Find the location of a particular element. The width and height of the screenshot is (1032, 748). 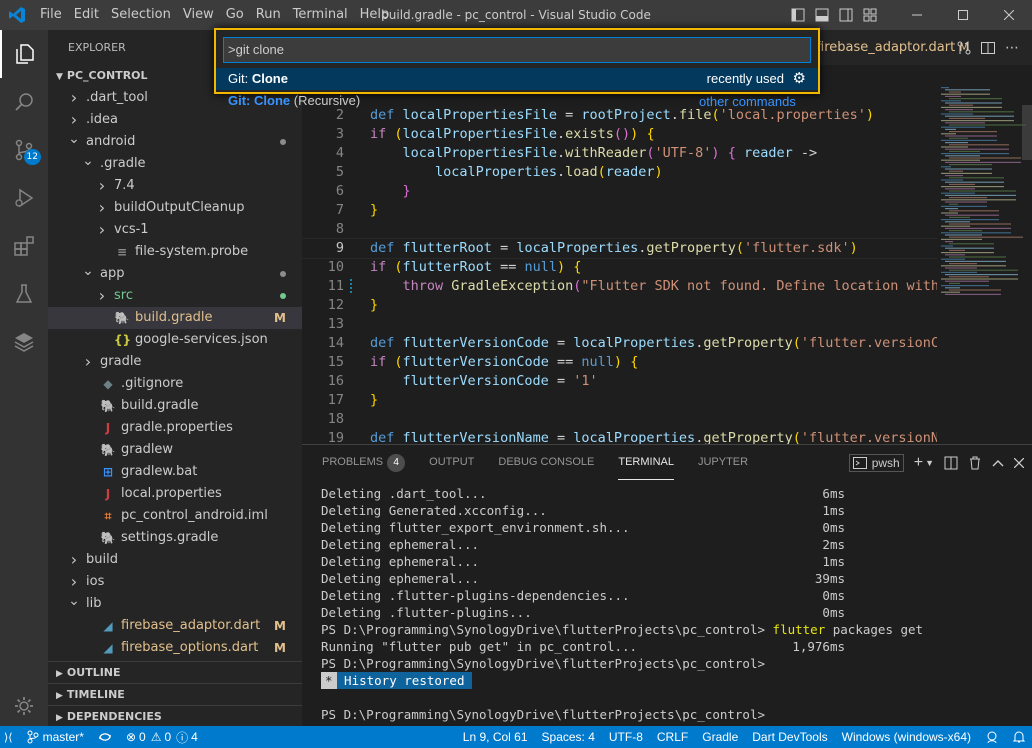

account-icon is located at coordinates (24, 706).